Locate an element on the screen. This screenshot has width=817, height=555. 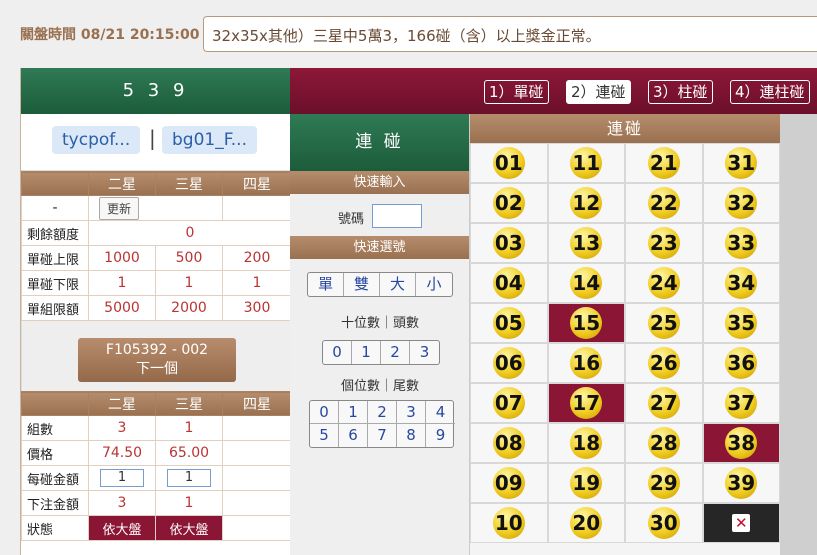
number-ball: 15 is located at coordinates (586, 323).